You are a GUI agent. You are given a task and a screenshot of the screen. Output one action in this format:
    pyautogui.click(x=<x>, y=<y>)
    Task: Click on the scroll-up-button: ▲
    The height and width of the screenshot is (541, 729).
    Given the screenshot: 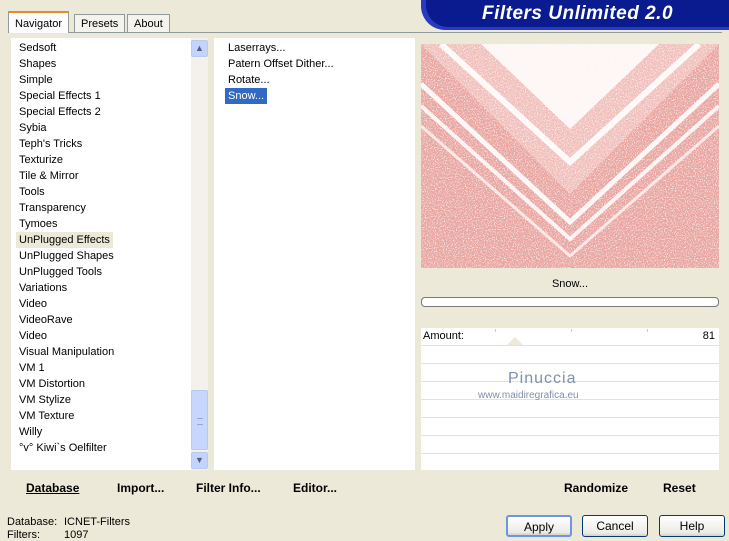 What is the action you would take?
    pyautogui.click(x=199, y=48)
    